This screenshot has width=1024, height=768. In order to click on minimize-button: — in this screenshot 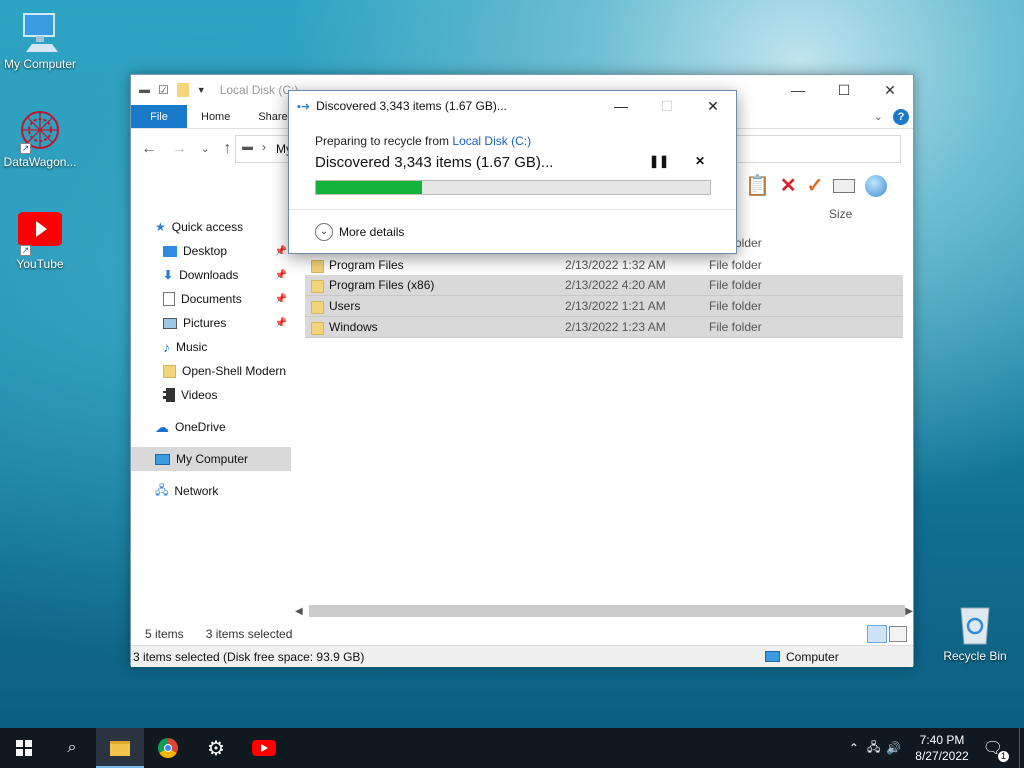, I will do `click(798, 90)`.